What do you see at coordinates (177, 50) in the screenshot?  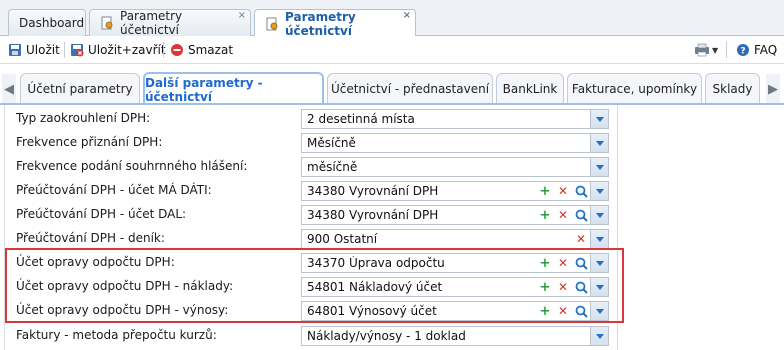 I see `delete-icon` at bounding box center [177, 50].